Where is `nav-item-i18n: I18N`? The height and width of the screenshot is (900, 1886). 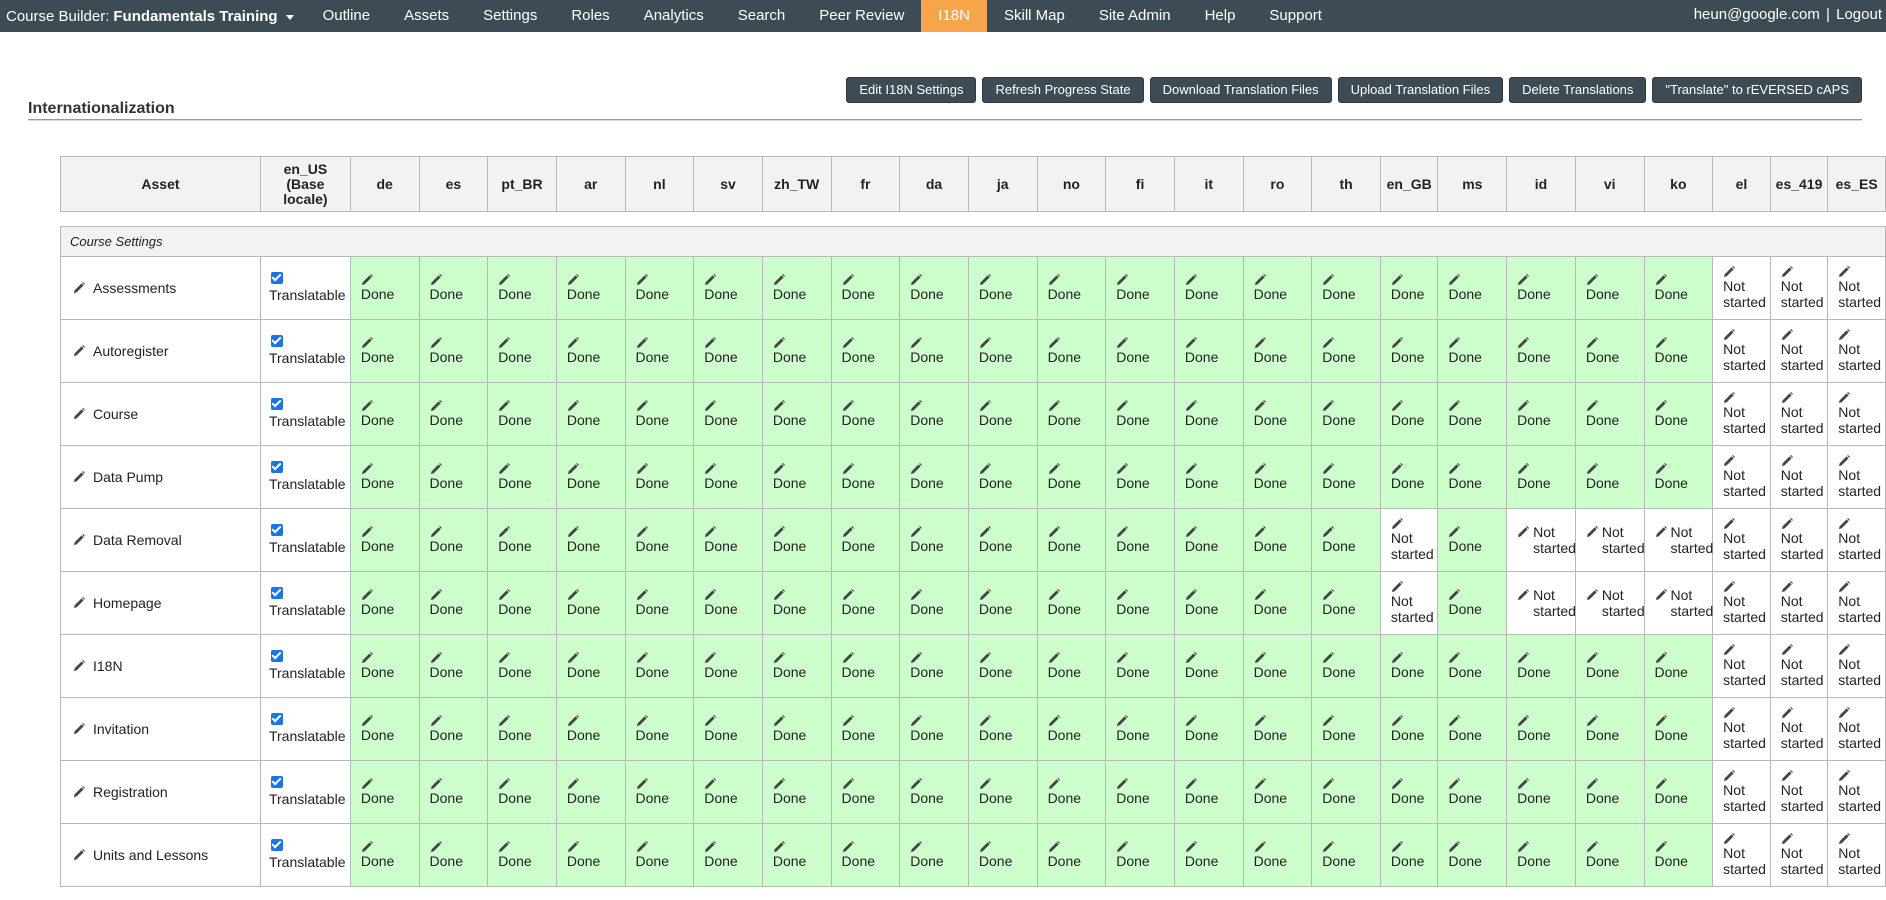 nav-item-i18n: I18N is located at coordinates (954, 16).